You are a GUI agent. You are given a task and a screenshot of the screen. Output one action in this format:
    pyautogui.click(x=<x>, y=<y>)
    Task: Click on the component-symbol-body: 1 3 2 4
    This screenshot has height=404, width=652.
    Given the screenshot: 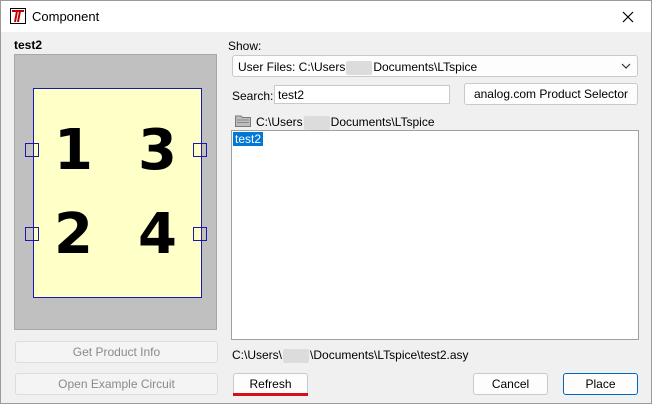 What is the action you would take?
    pyautogui.click(x=116, y=193)
    